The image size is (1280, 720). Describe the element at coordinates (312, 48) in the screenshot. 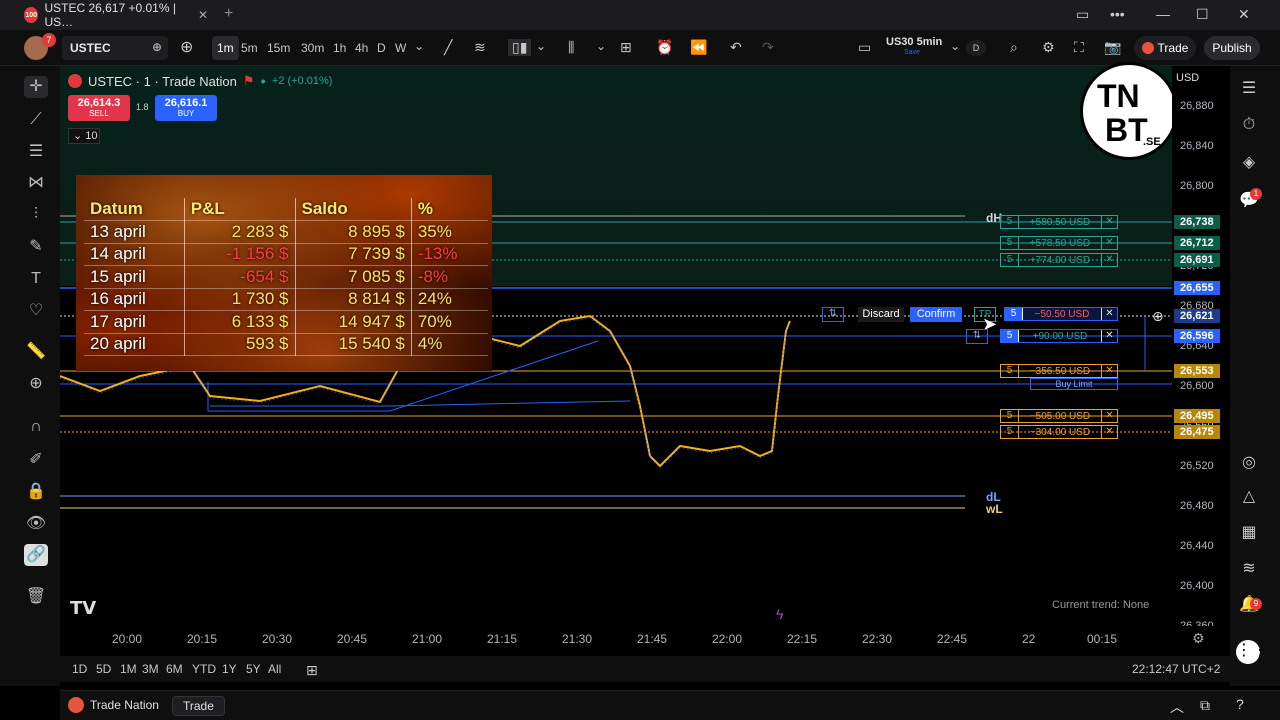

I see `timeframe-30m: 30m` at that location.